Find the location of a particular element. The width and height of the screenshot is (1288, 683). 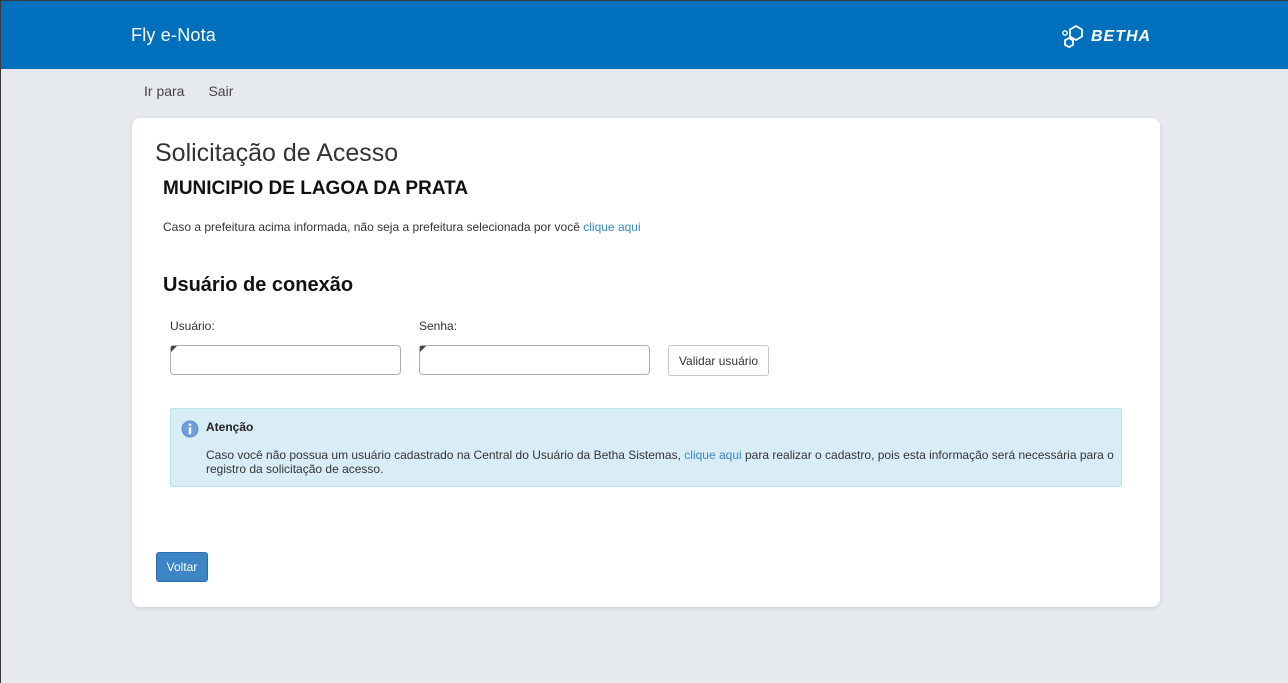

nav-item-ir-para: Ir para is located at coordinates (164, 91).